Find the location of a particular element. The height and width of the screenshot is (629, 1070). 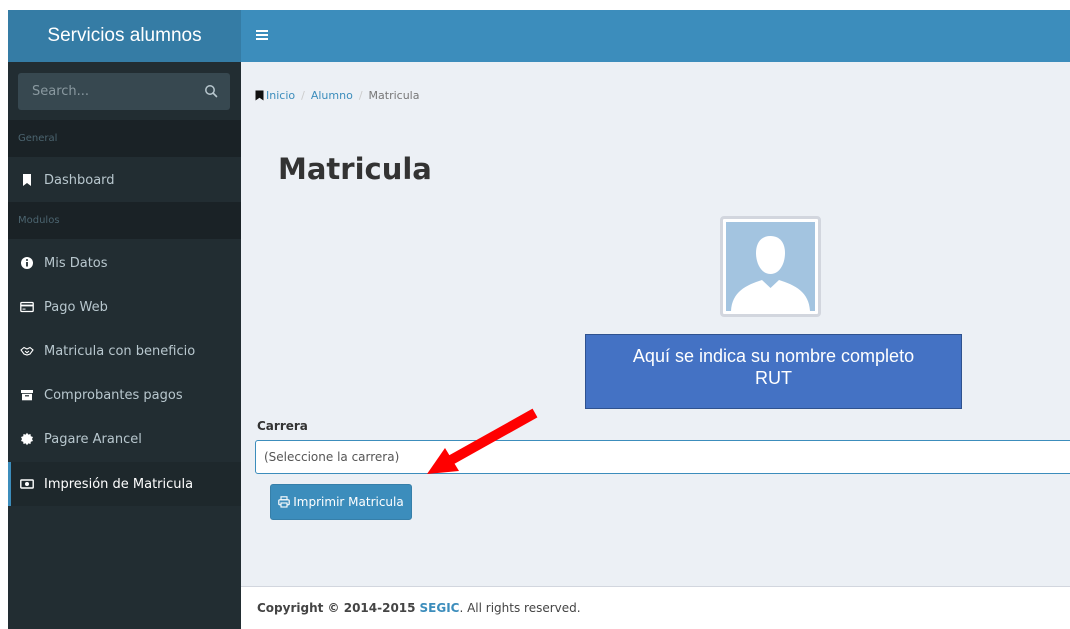

red-arrow-annotation is located at coordinates (482, 441).